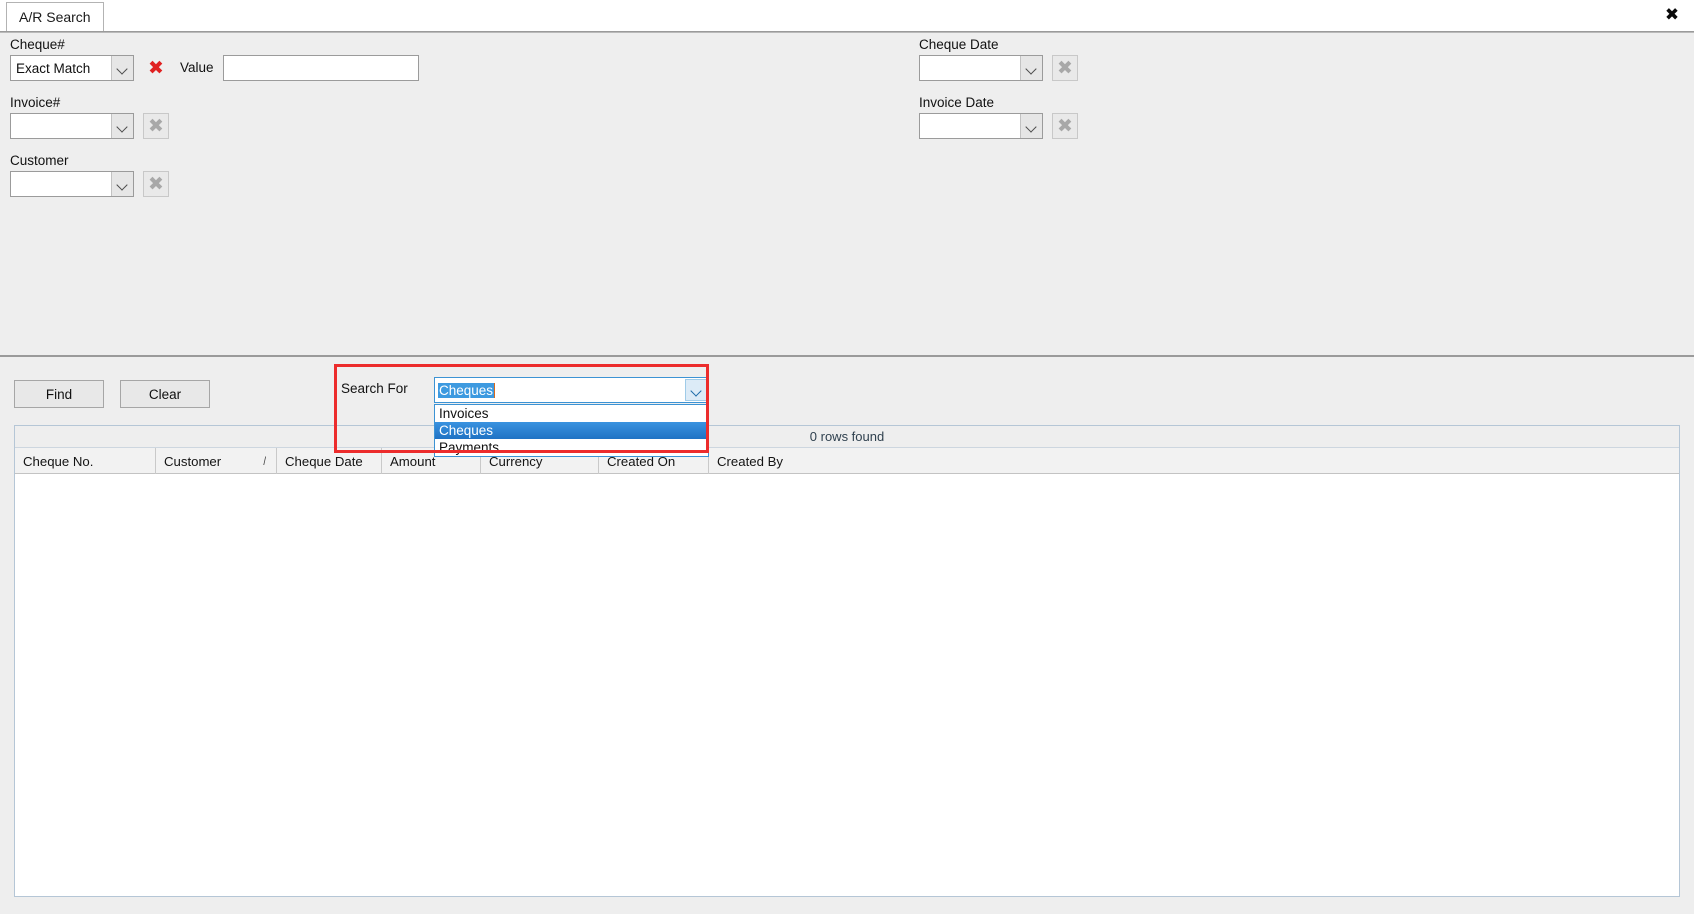 The image size is (1694, 914). I want to click on tab-strip-filler, so click(895, 16).